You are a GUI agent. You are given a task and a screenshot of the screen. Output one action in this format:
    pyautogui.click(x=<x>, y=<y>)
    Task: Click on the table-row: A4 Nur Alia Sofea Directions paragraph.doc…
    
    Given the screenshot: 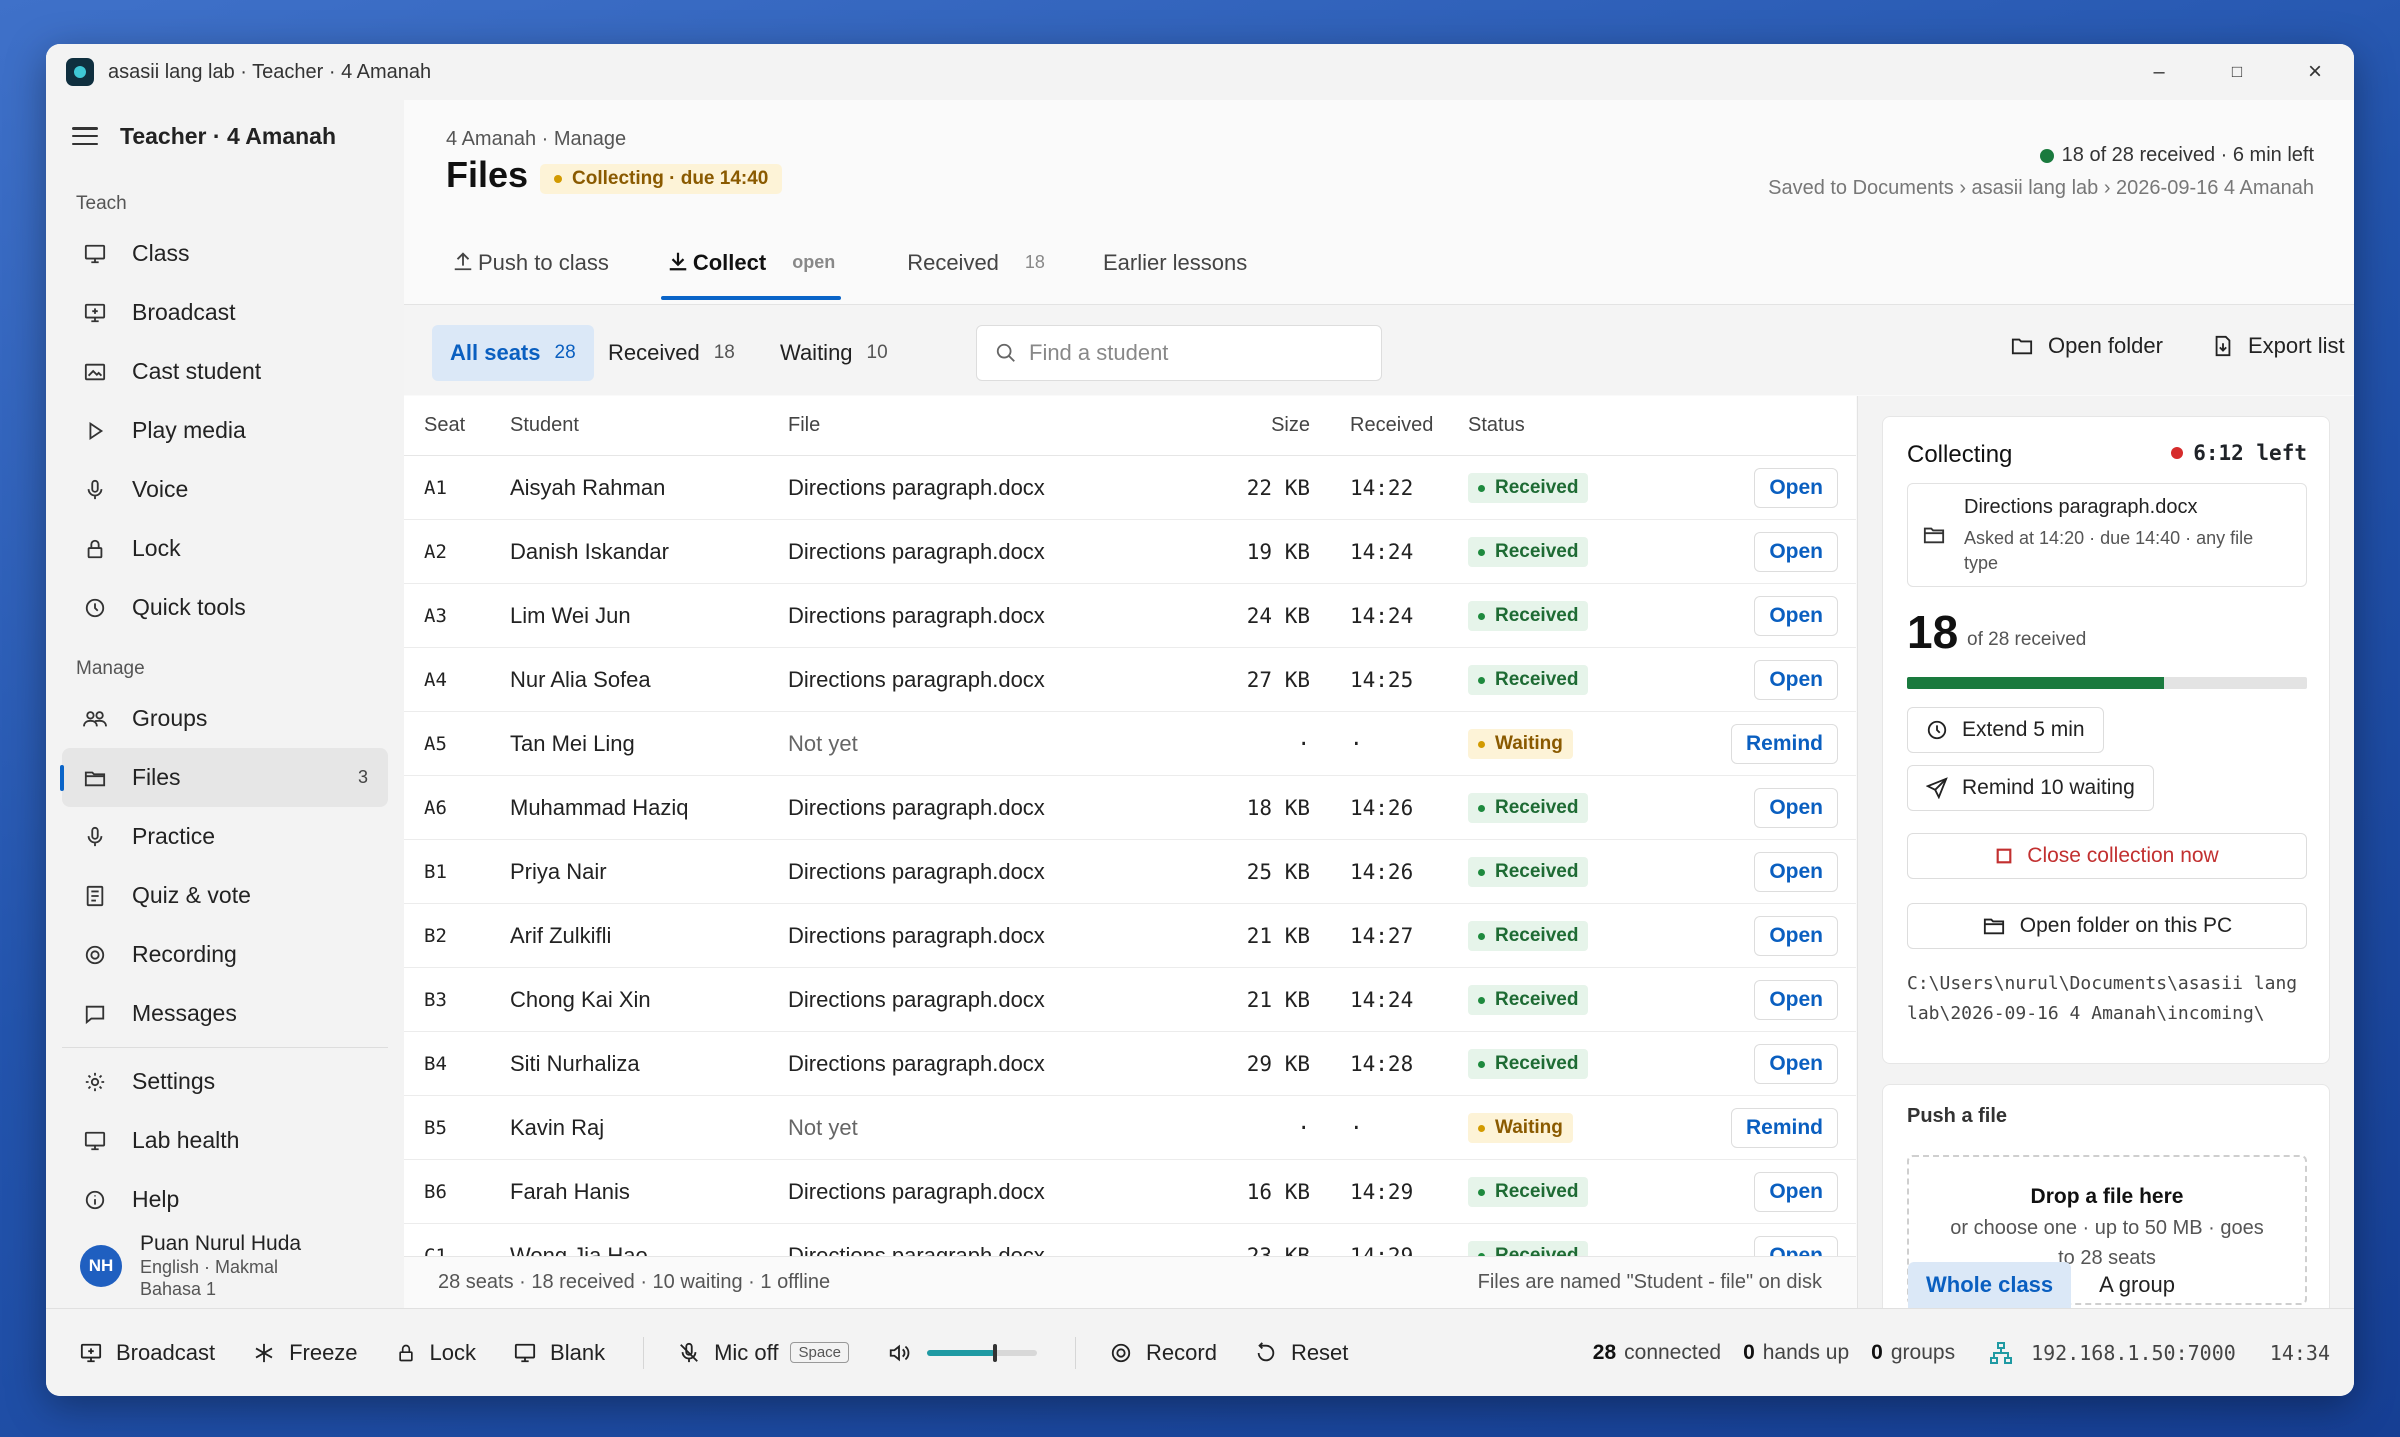 What is the action you would take?
    pyautogui.click(x=1130, y=680)
    